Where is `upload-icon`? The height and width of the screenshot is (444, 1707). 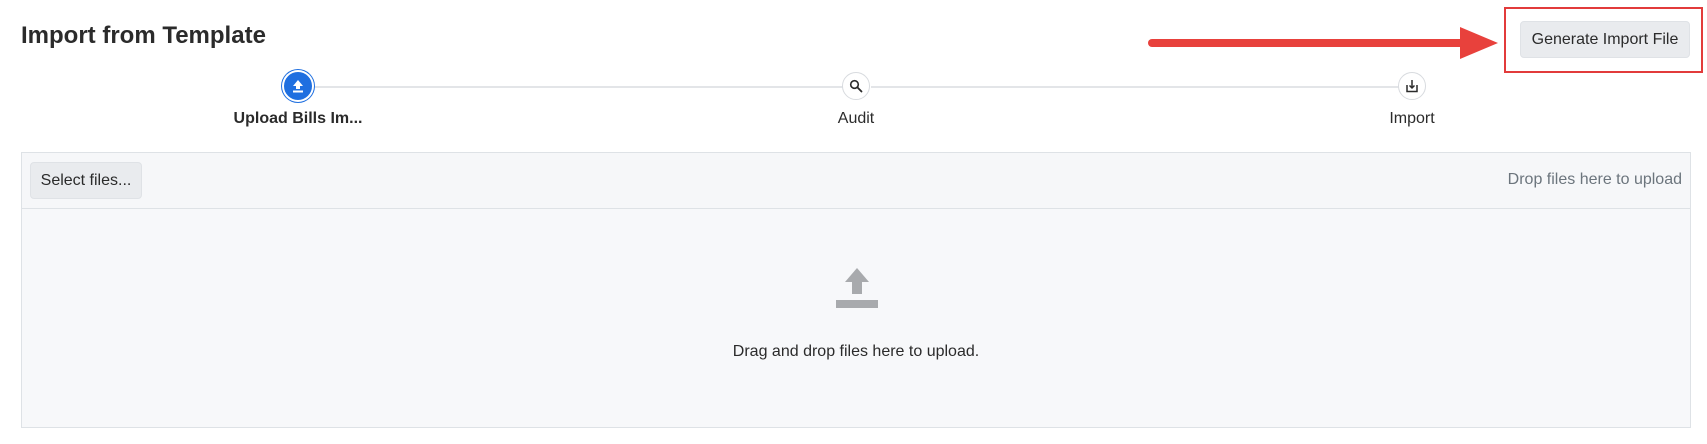 upload-icon is located at coordinates (298, 86).